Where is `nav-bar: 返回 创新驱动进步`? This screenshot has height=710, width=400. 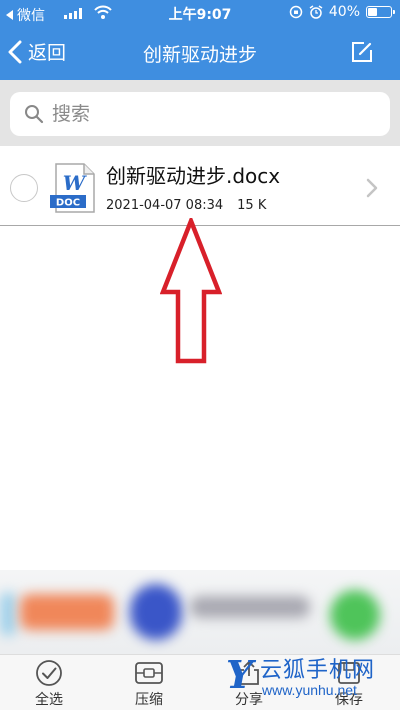
nav-bar: 返回 创新驱动进步 is located at coordinates (200, 53).